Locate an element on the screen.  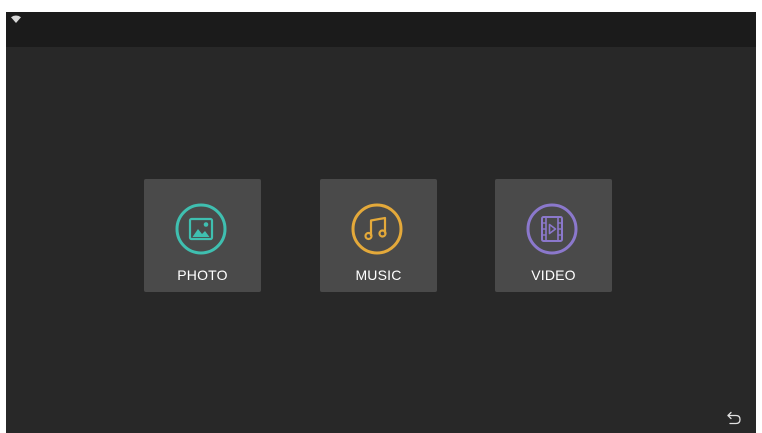
video-label: VIDEO is located at coordinates (553, 275).